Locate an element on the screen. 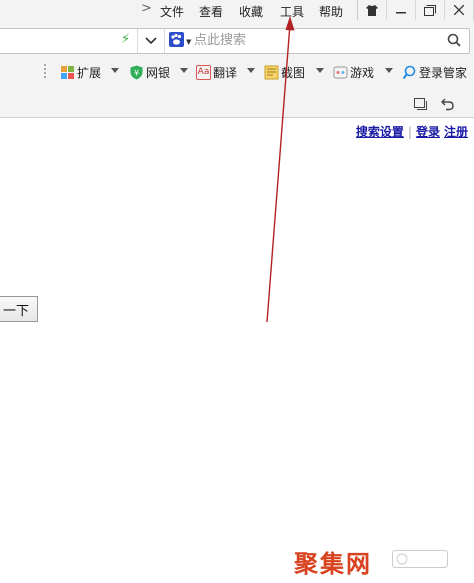 This screenshot has height=583, width=474. page-search-button: 一下 is located at coordinates (19, 309).